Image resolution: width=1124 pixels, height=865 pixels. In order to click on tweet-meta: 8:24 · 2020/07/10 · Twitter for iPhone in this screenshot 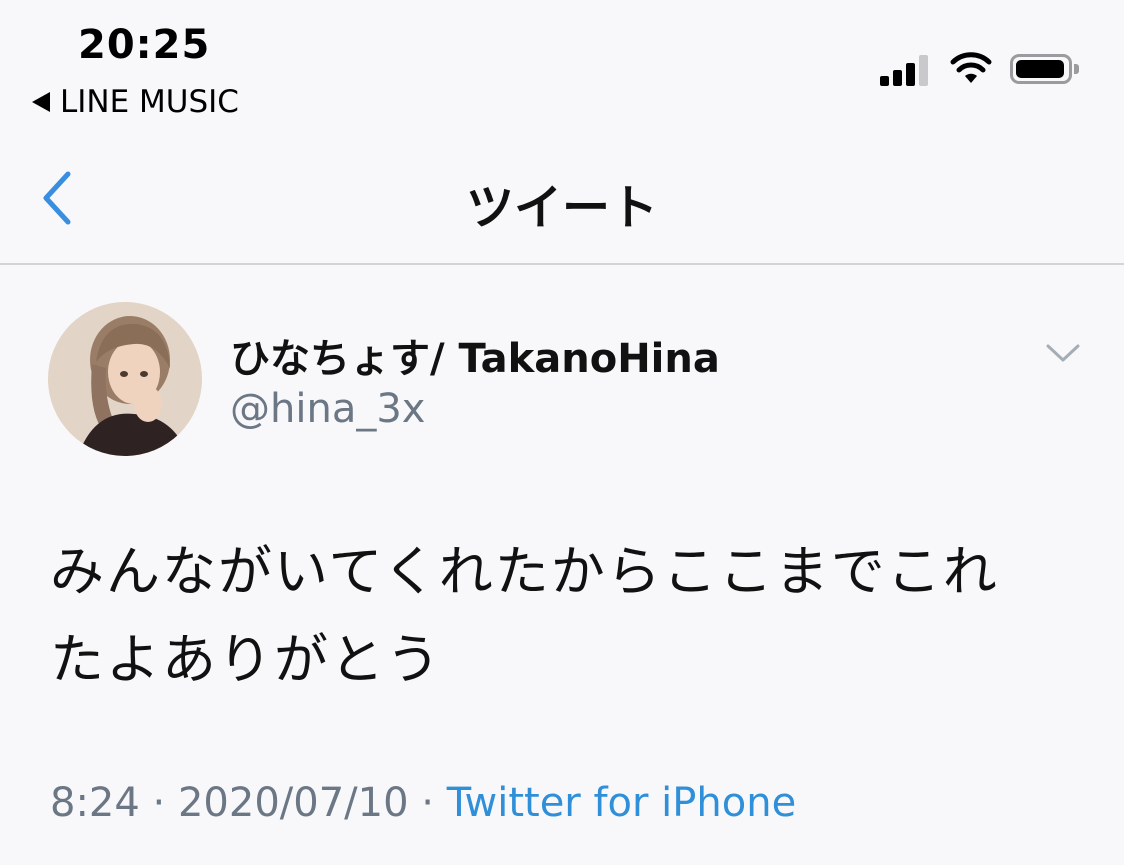, I will do `click(423, 803)`.